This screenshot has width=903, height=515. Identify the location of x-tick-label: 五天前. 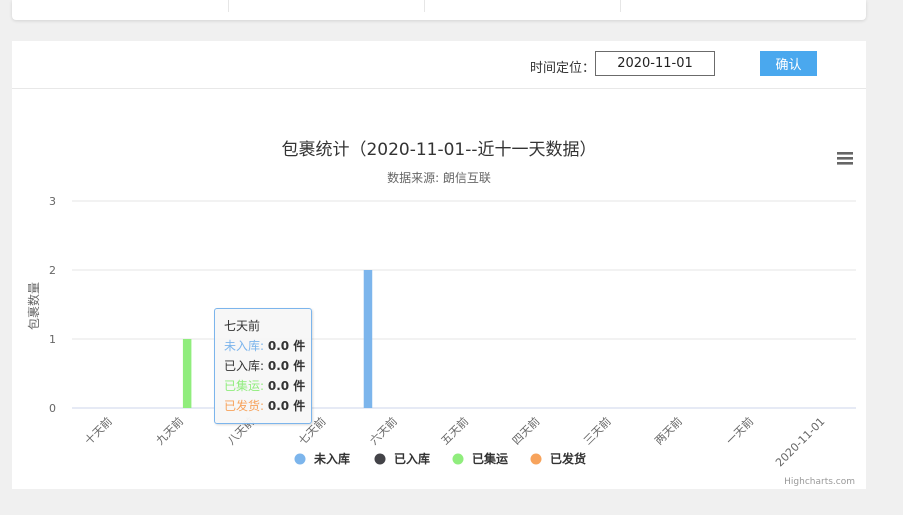
(454, 430).